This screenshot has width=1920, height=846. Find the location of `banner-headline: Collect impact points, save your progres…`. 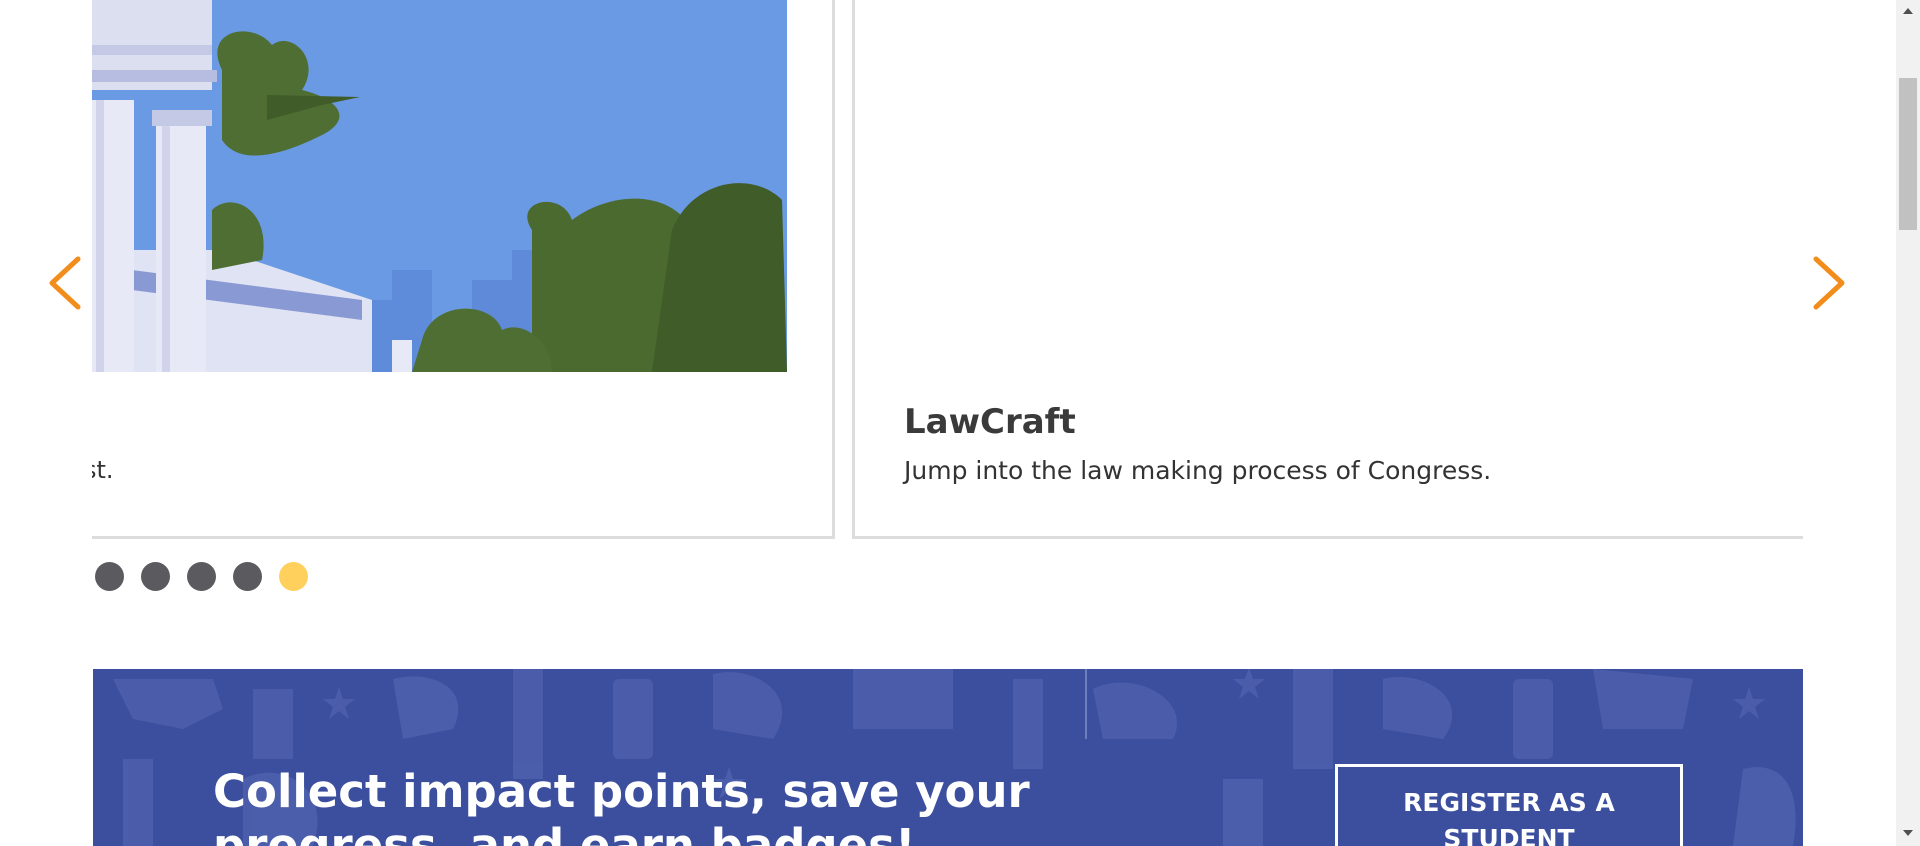

banner-headline: Collect impact points, save your progres… is located at coordinates (621, 805).